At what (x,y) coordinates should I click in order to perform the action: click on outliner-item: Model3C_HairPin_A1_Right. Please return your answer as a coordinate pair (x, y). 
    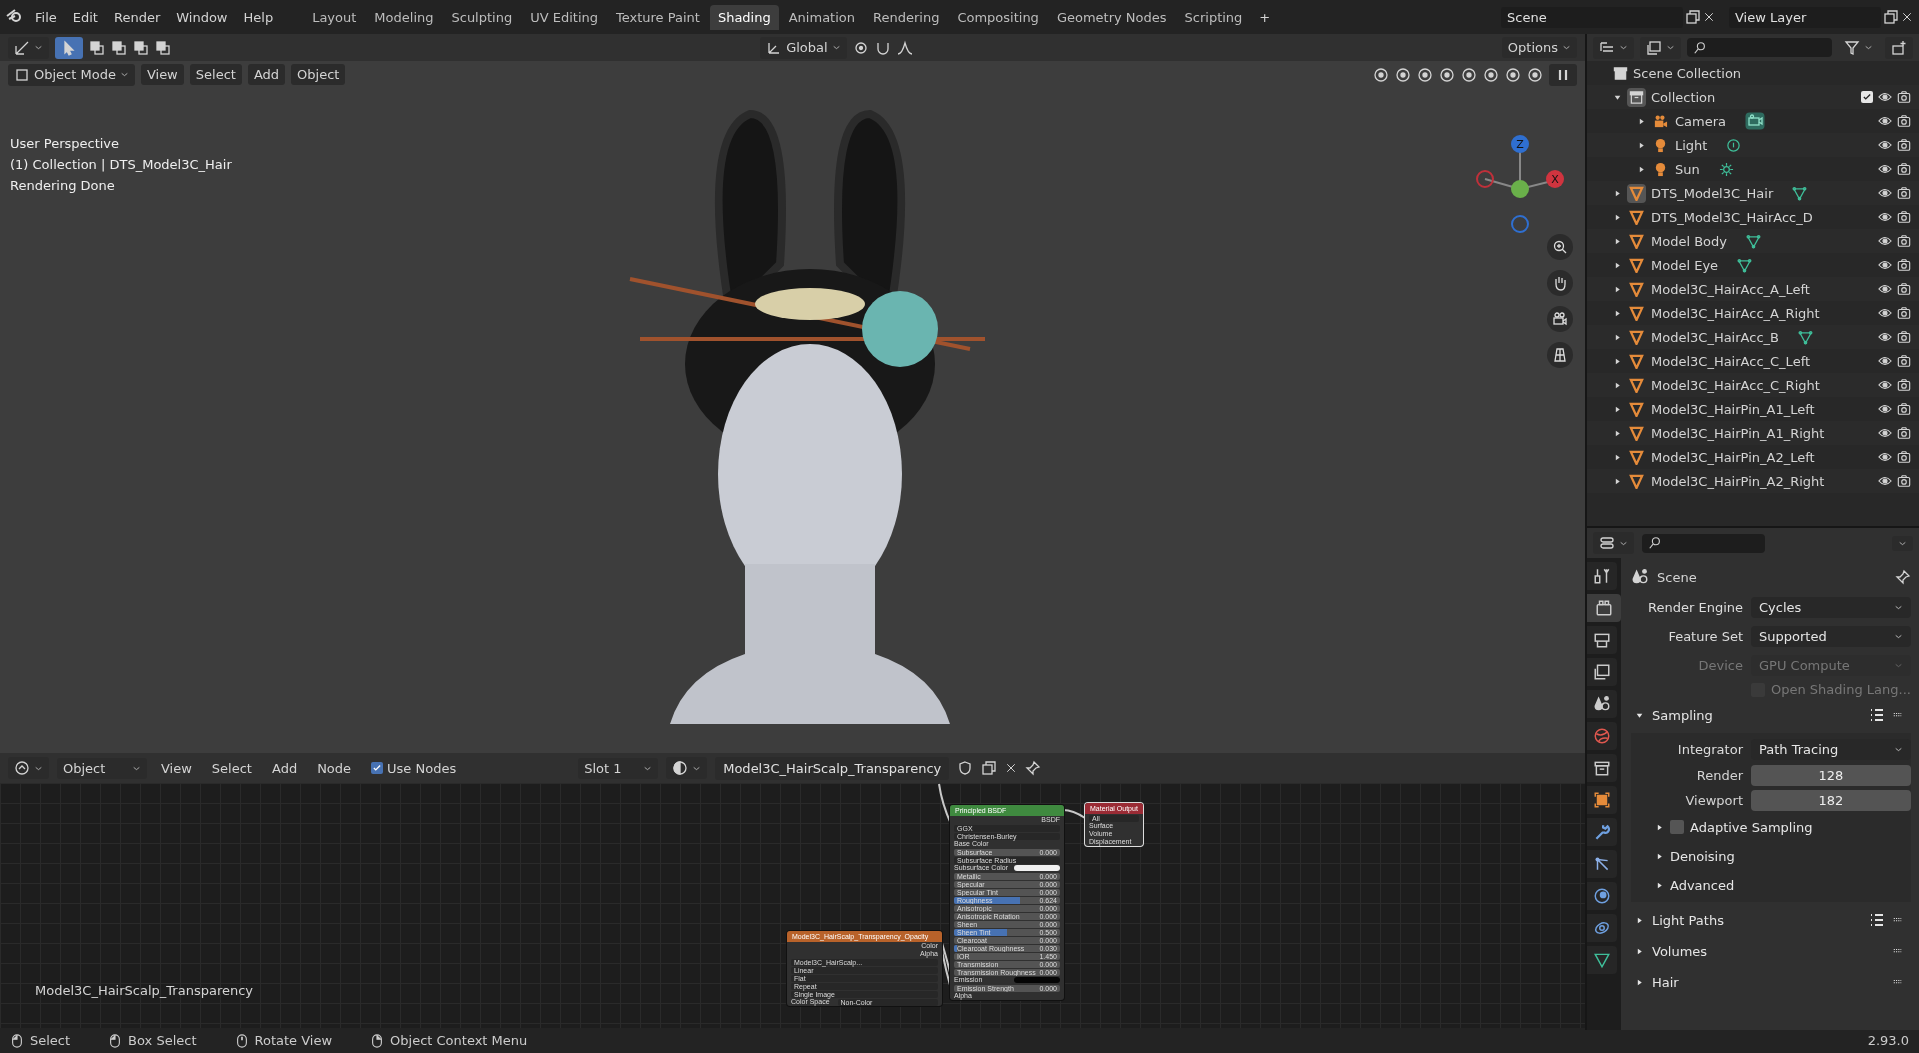
    Looking at the image, I should click on (1738, 433).